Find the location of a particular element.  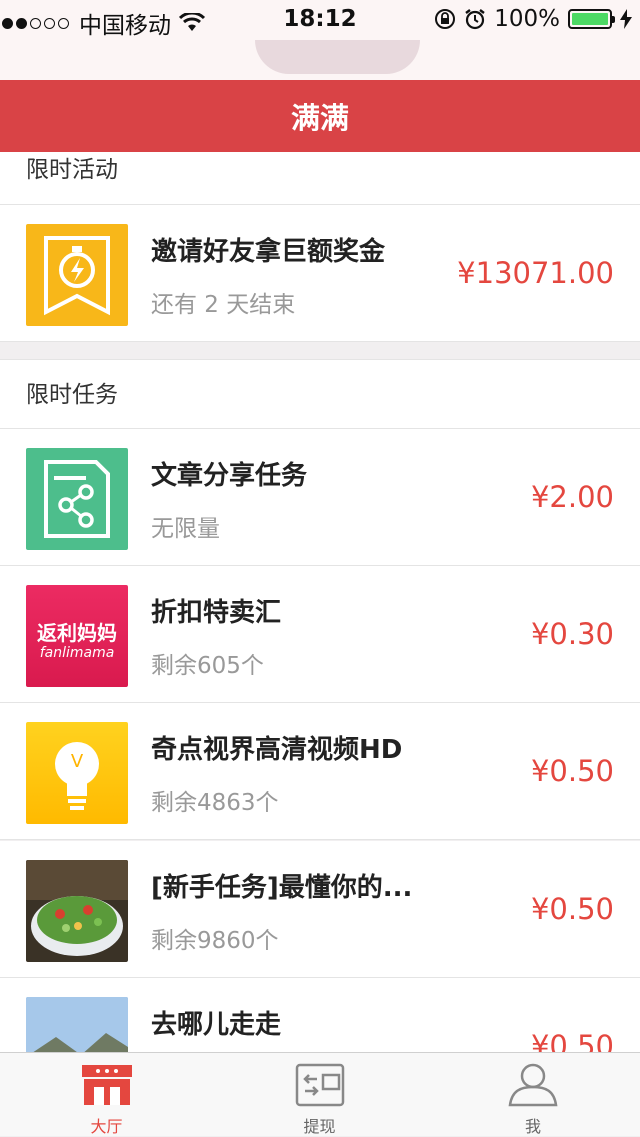

tab-label: 我 is located at coordinates (532, 1126).